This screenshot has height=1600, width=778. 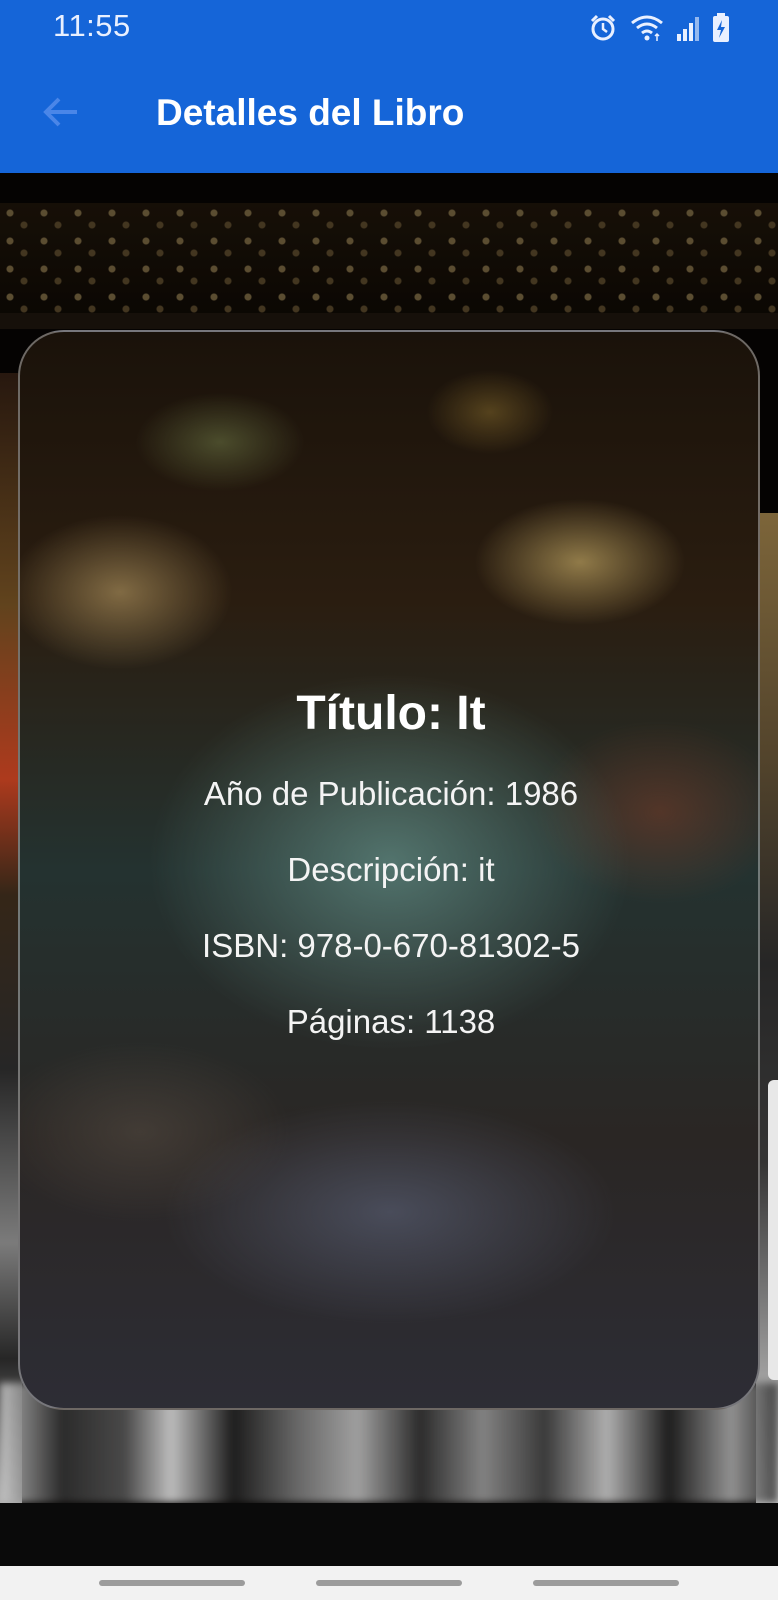 What do you see at coordinates (391, 1021) in the screenshot?
I see `book-pages: Páginas: 1138` at bounding box center [391, 1021].